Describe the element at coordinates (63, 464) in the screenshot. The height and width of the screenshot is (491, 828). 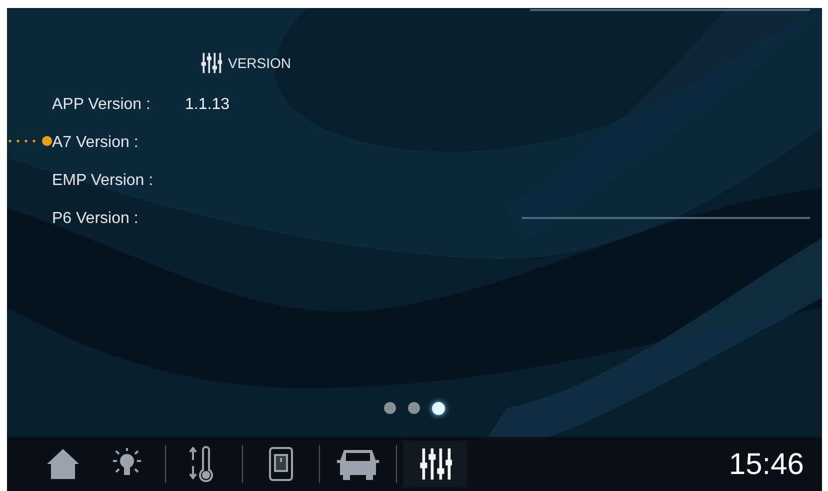
I see `home-icon` at that location.